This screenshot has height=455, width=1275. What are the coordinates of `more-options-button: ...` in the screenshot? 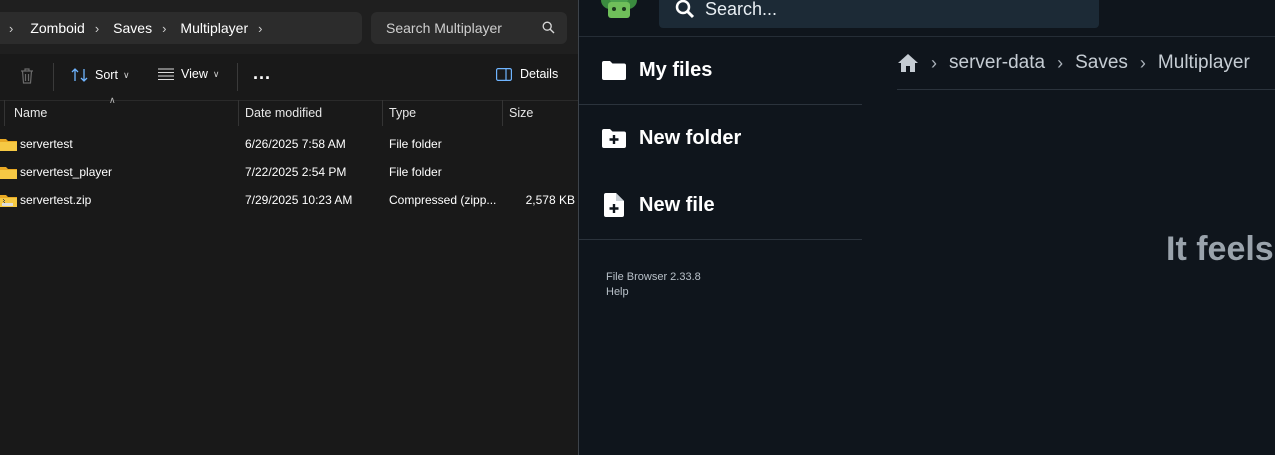 It's located at (262, 73).